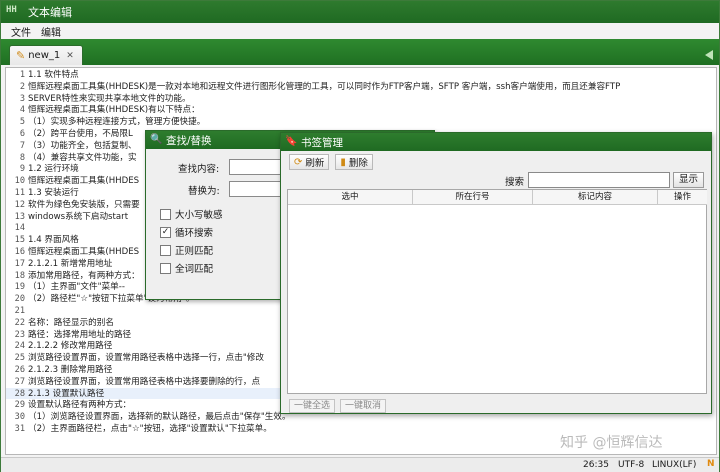 The image size is (720, 472). Describe the element at coordinates (19, 381) in the screenshot. I see `line-number: 27` at that location.